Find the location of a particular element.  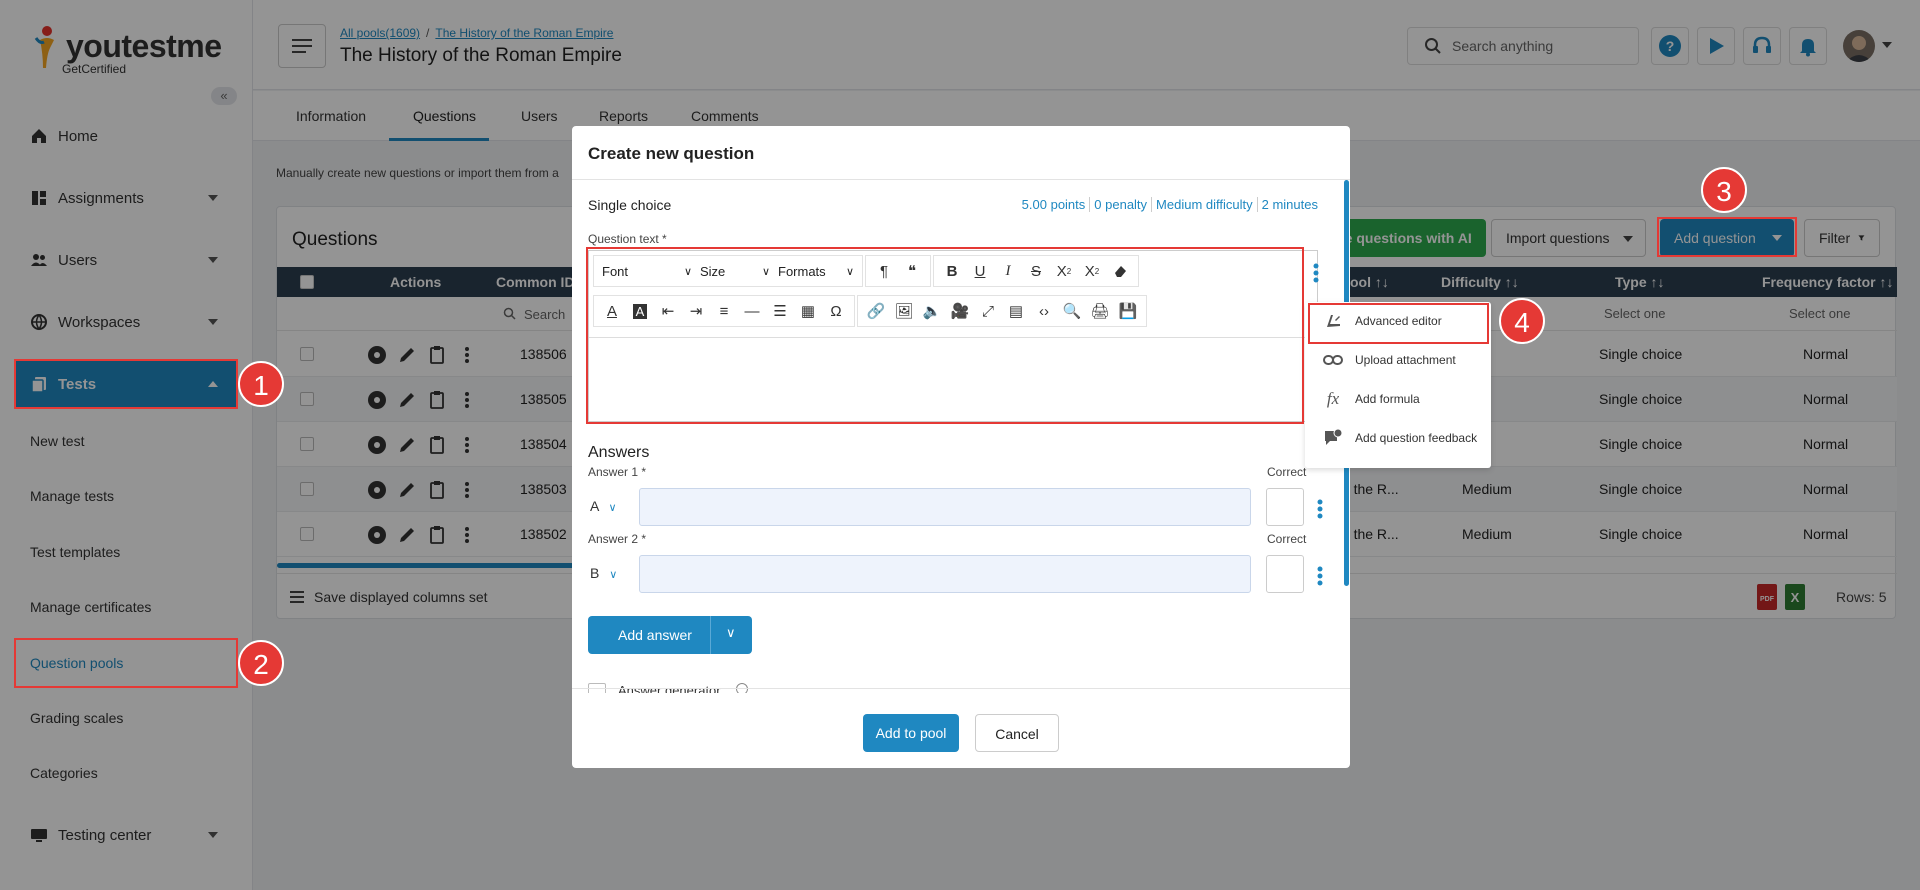

points-link: 5.00 points is located at coordinates (1054, 204).